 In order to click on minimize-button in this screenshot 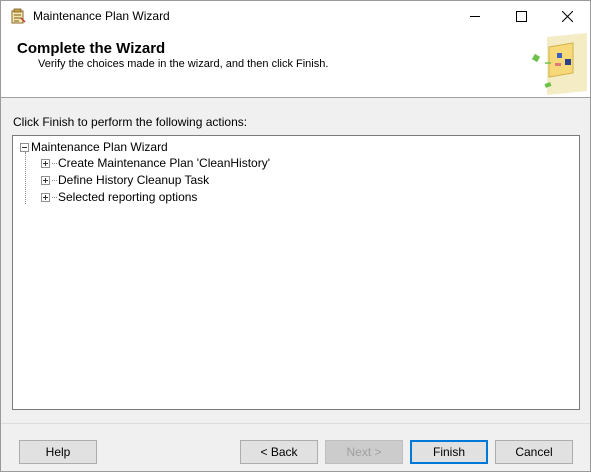, I will do `click(475, 16)`.